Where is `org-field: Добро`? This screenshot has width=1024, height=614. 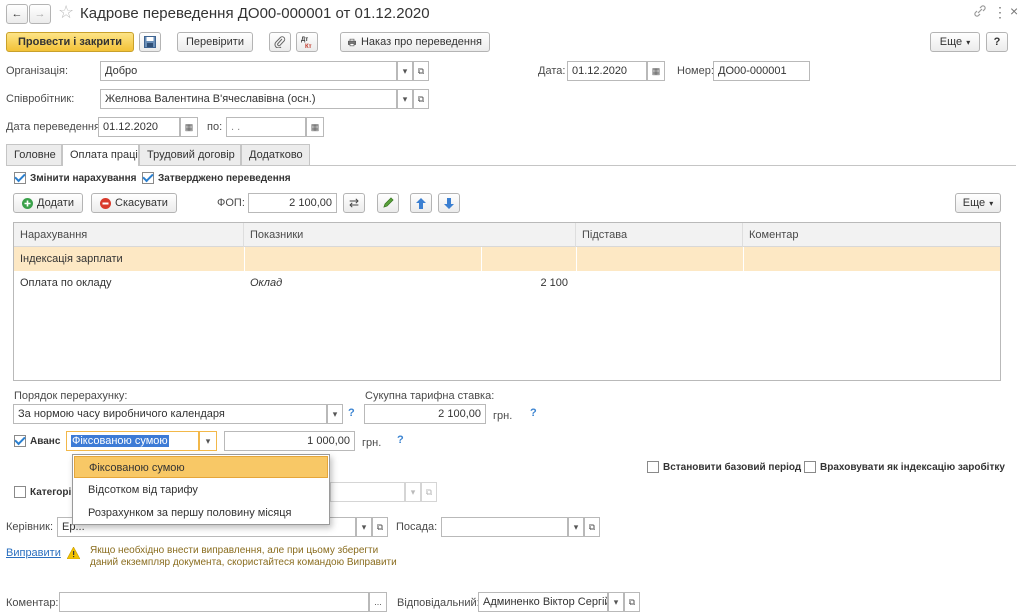 org-field: Добро is located at coordinates (248, 71).